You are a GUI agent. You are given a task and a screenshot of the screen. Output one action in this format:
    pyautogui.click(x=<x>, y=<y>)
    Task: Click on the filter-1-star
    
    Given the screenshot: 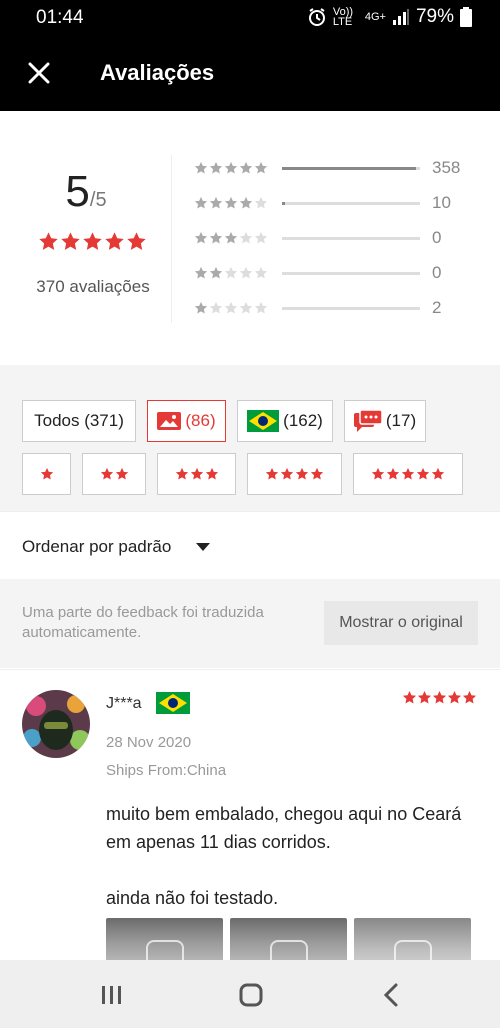 What is the action you would take?
    pyautogui.click(x=46, y=474)
    